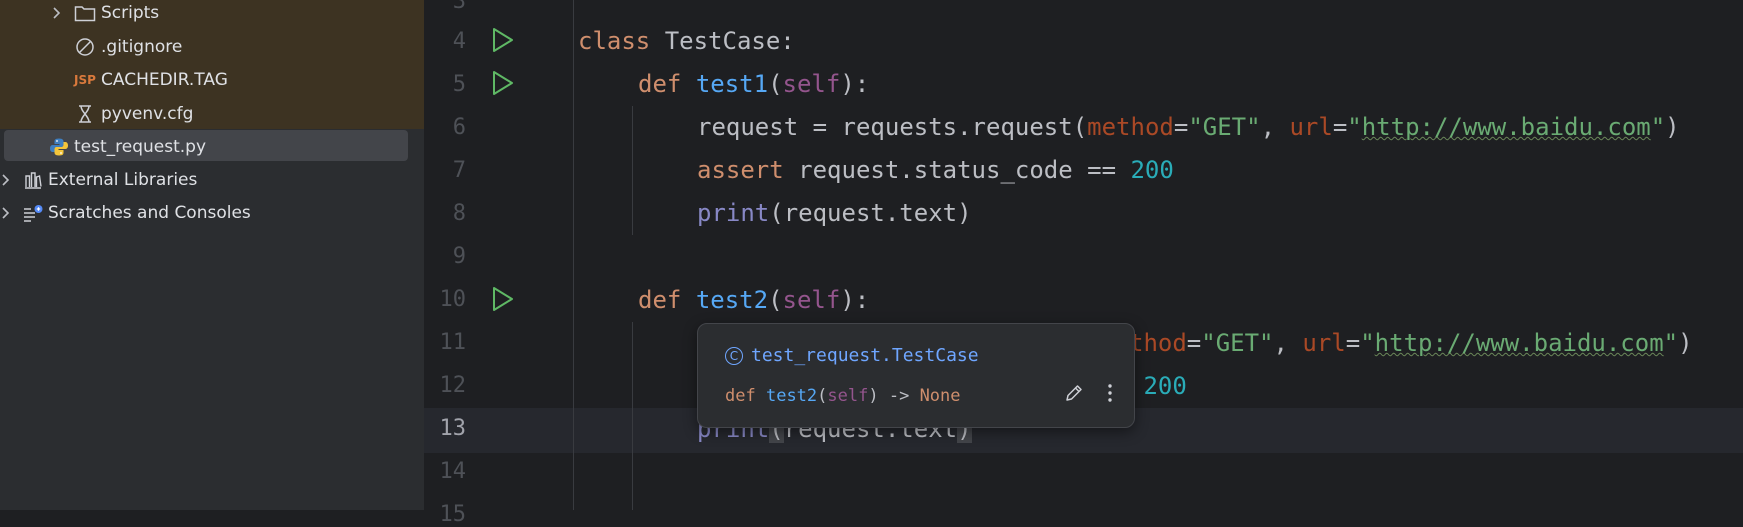 This screenshot has height=527, width=1743. Describe the element at coordinates (1367, 343) in the screenshot. I see `token-string: "` at that location.